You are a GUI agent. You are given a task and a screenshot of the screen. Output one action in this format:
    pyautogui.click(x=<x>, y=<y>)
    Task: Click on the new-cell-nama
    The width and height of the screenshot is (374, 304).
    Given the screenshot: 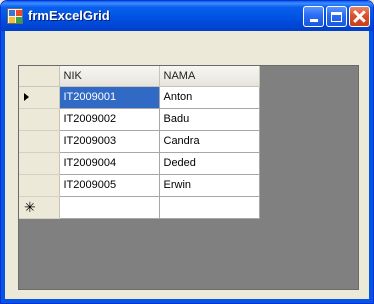 What is the action you would take?
    pyautogui.click(x=209, y=207)
    